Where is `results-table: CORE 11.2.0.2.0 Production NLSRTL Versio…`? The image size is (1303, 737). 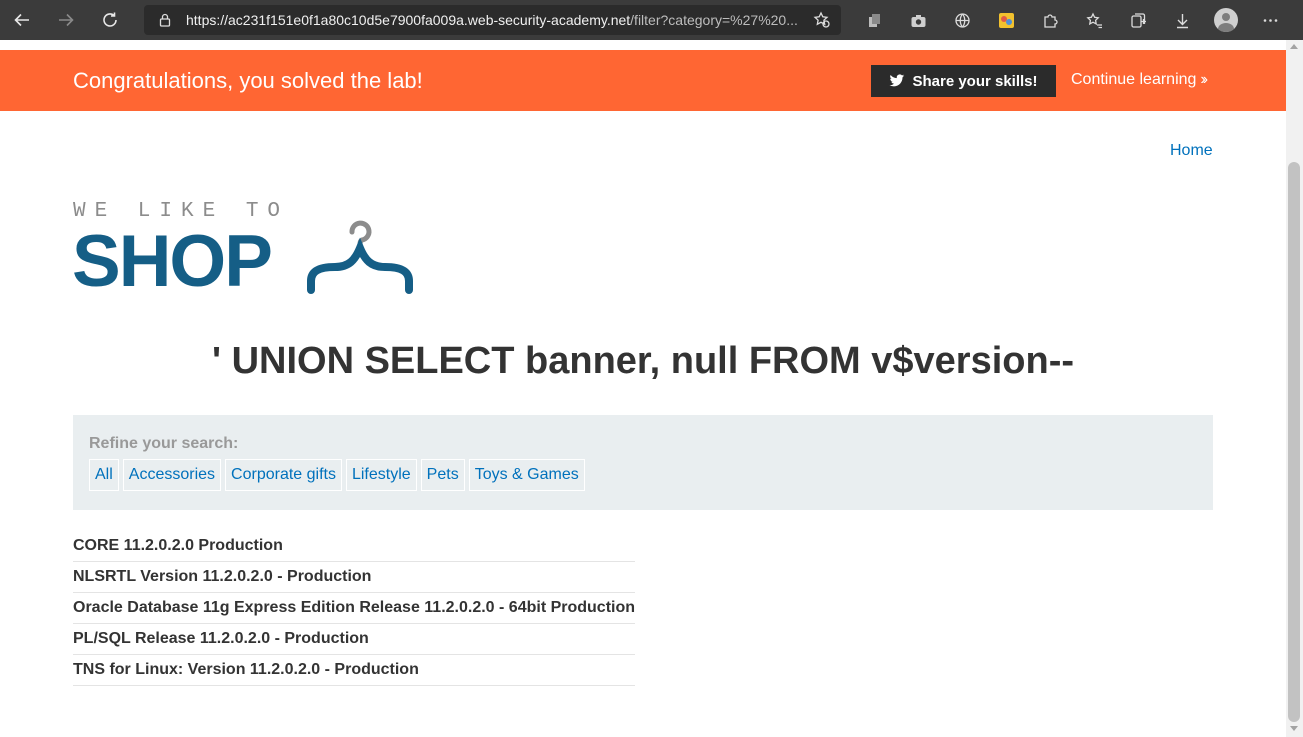
results-table: CORE 11.2.0.2.0 Production NLSRTL Versio… is located at coordinates (354, 608).